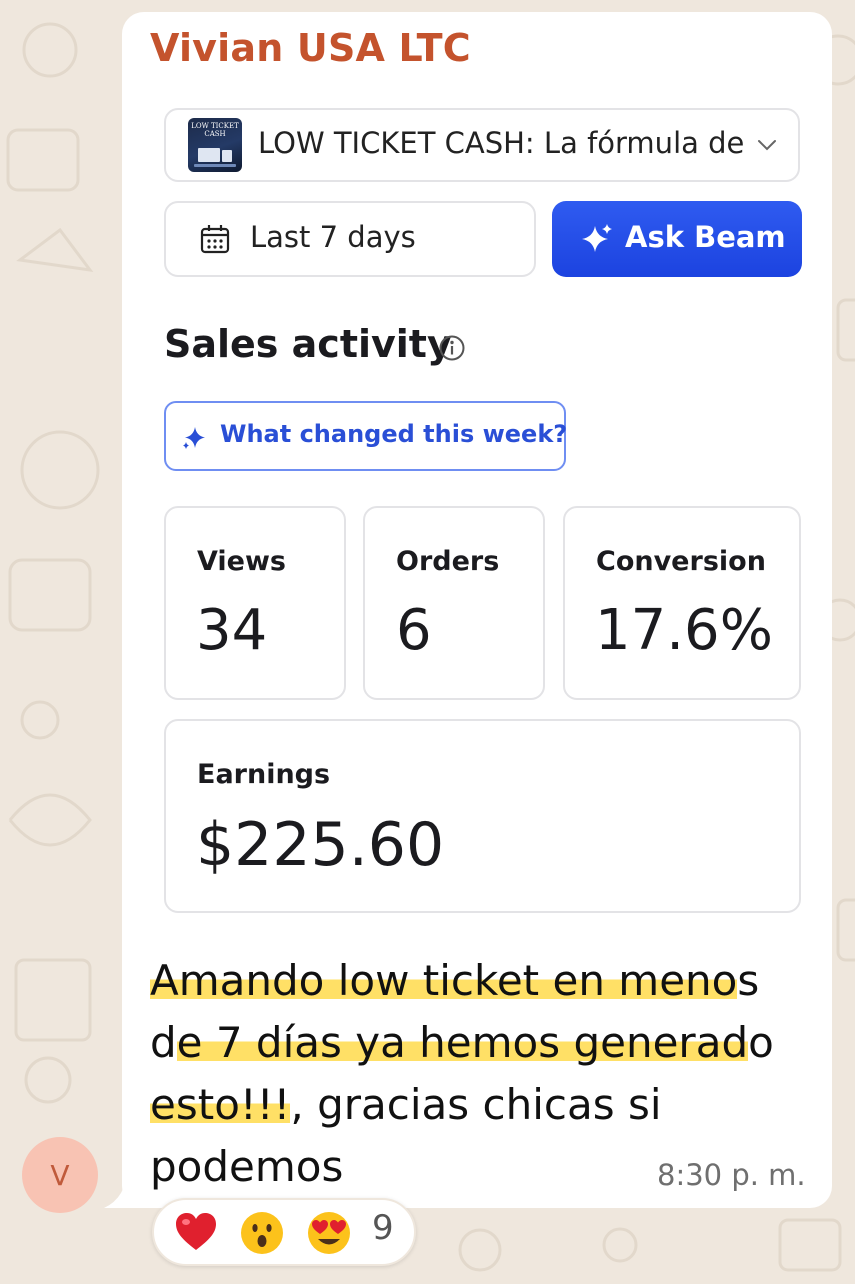 The image size is (855, 1284). I want to click on stat-value-views: 34, so click(232, 630).